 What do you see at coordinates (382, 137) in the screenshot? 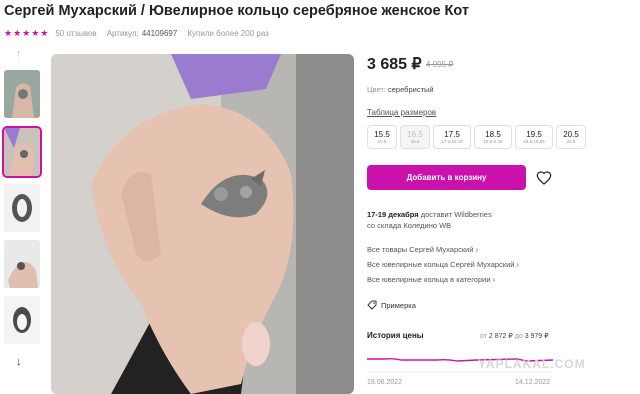
I see `size-option: 15.5 15.5` at bounding box center [382, 137].